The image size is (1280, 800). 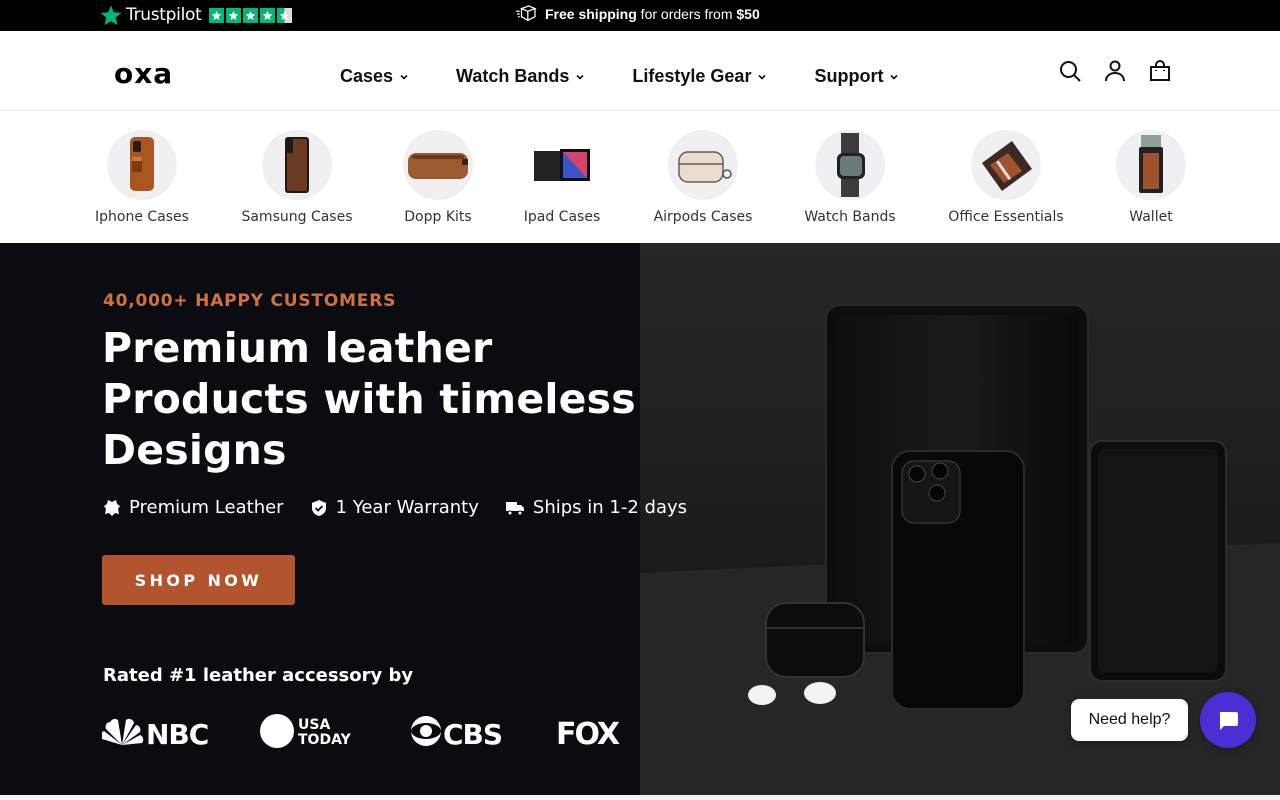 What do you see at coordinates (1151, 217) in the screenshot?
I see `category-label: Wallet` at bounding box center [1151, 217].